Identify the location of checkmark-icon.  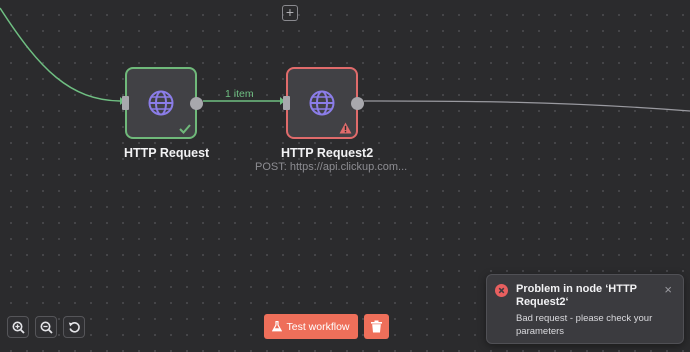
(185, 129).